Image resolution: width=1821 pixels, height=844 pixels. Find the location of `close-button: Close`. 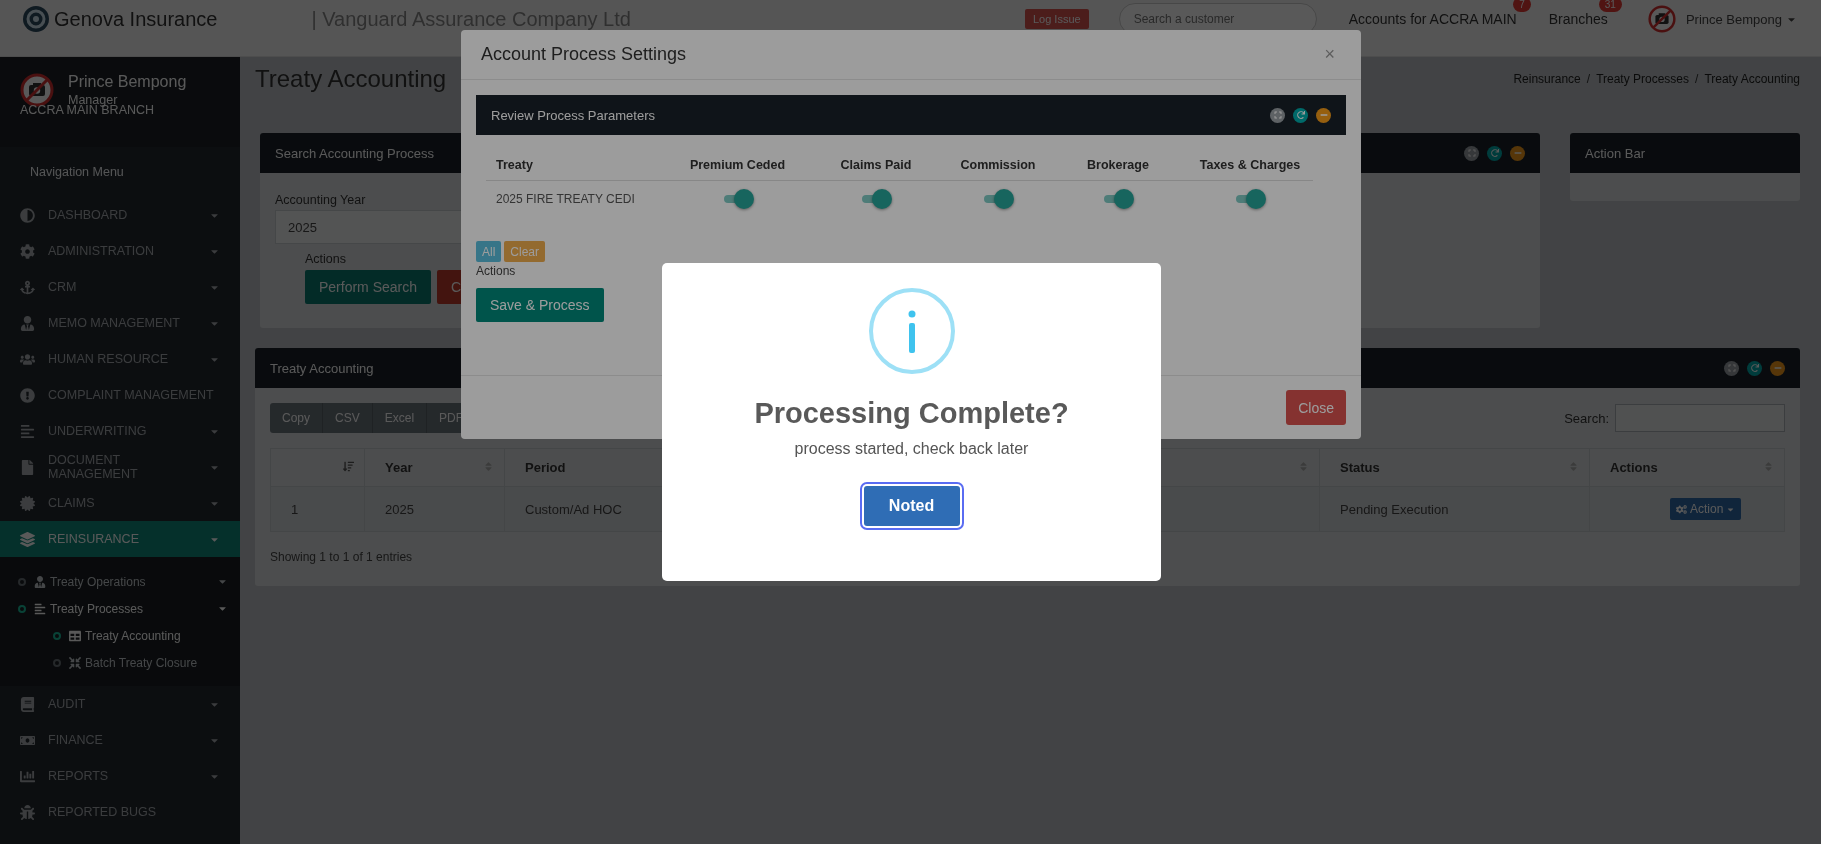

close-button: Close is located at coordinates (1316, 407).